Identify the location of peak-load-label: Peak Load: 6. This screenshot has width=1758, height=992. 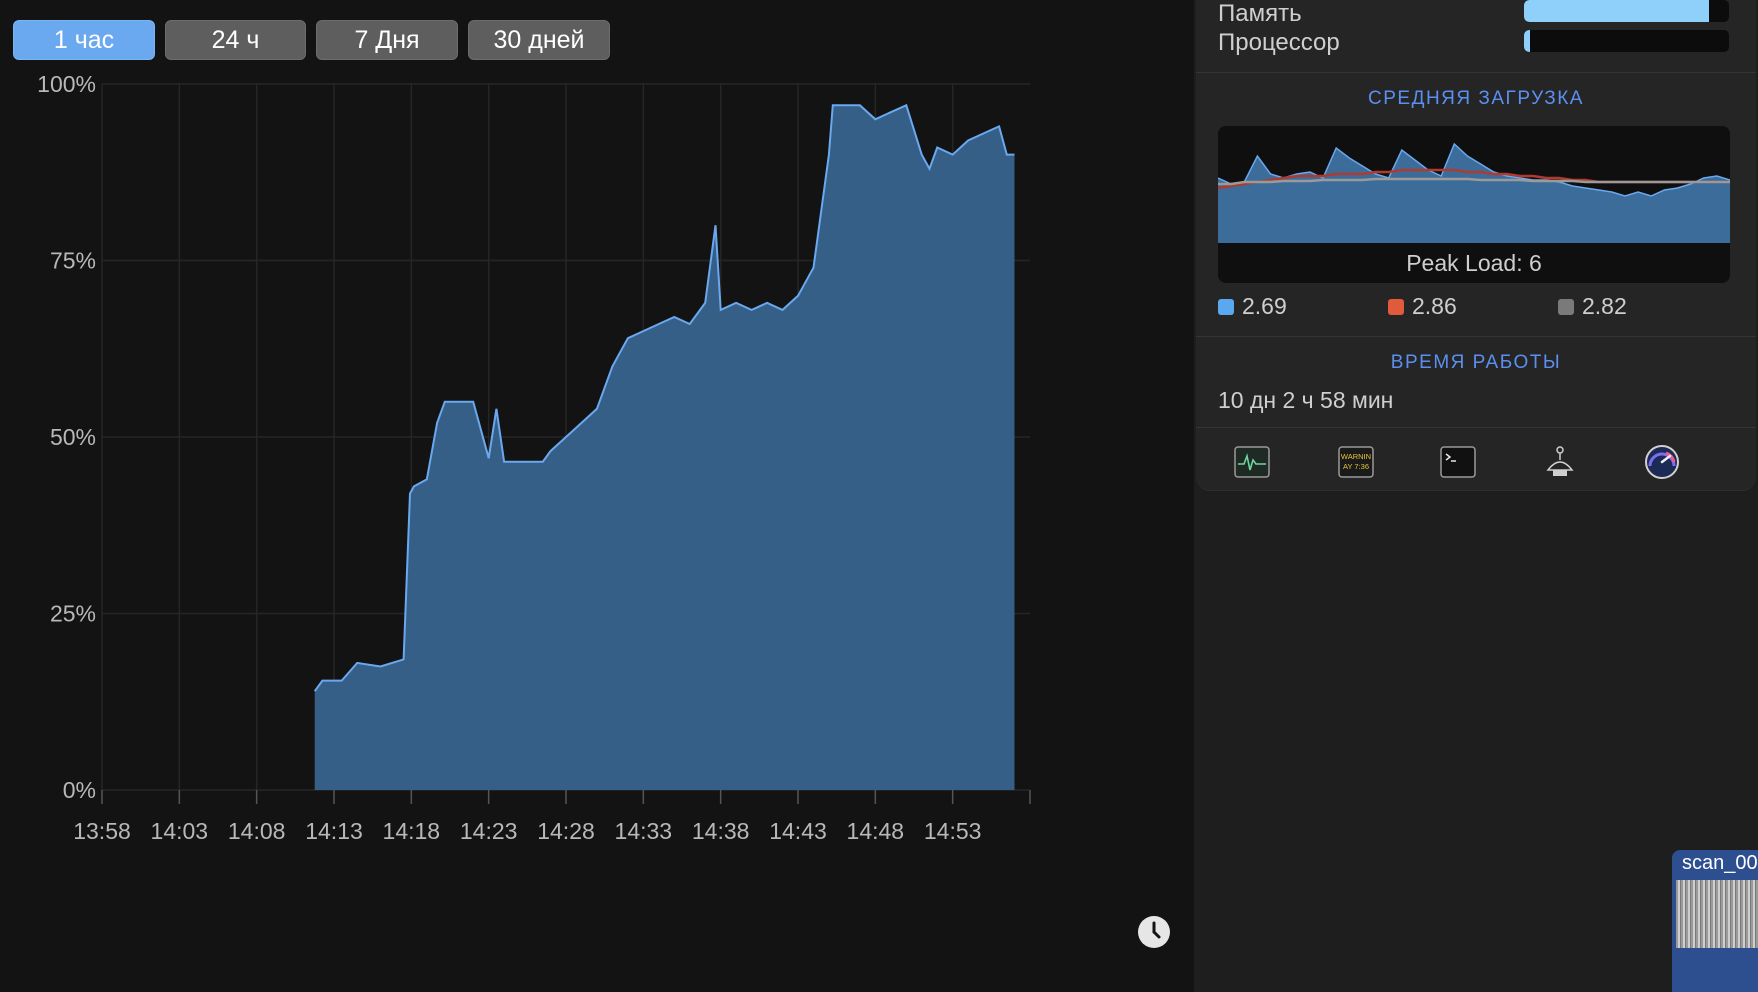
(1474, 263).